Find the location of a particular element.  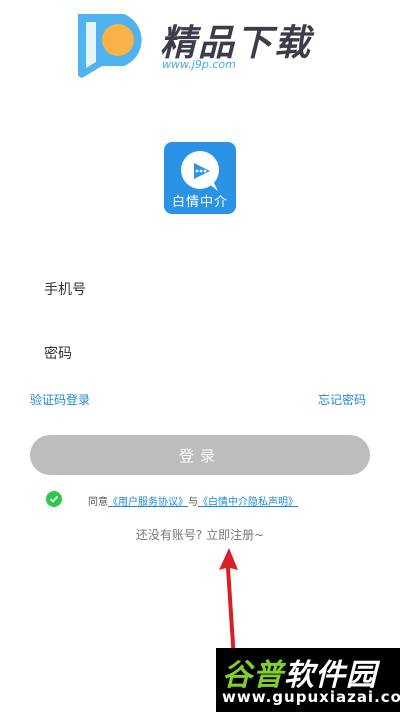

password-input is located at coordinates (200, 354).